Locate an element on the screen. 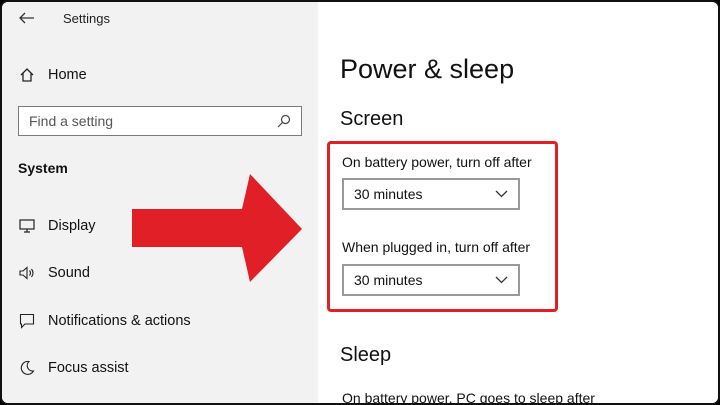  search-icon is located at coordinates (284, 121).